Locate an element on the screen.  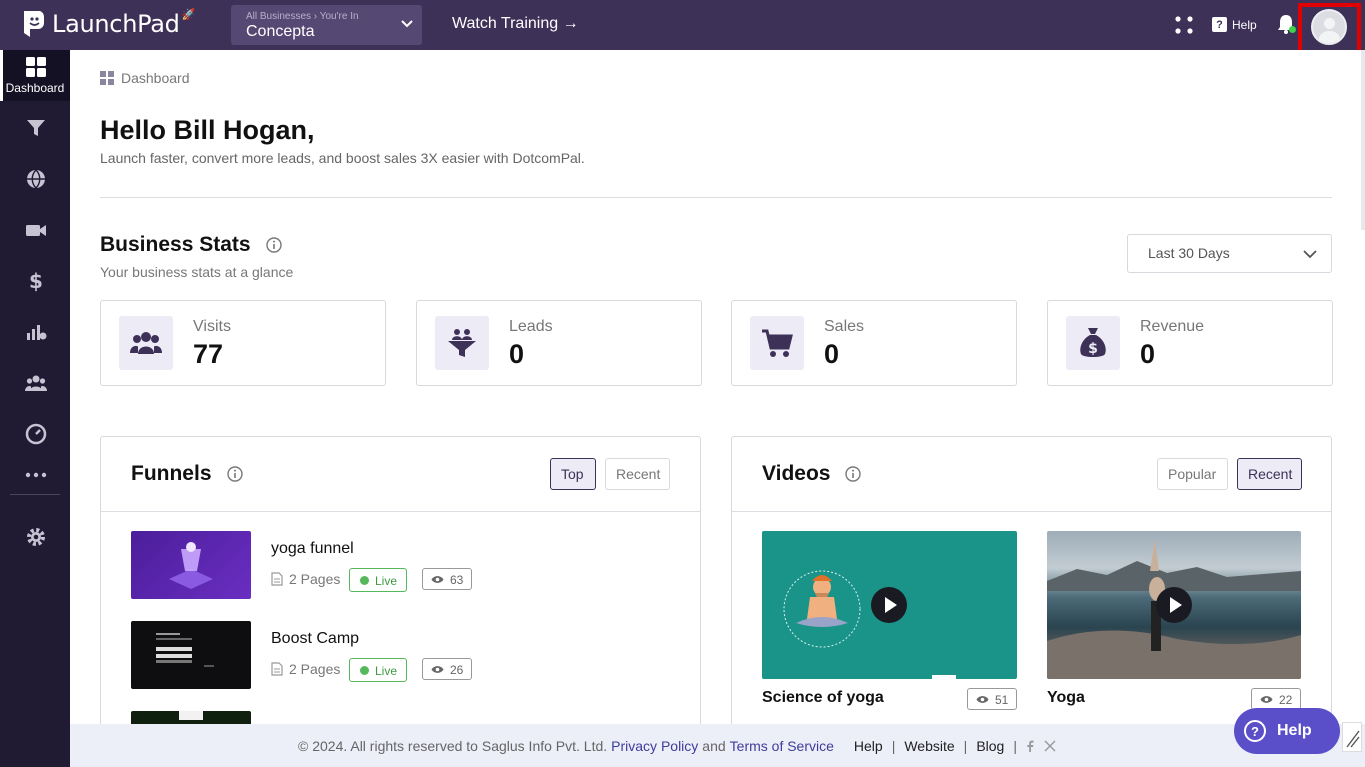
breadcrumb: Dashboard is located at coordinates (145, 78).